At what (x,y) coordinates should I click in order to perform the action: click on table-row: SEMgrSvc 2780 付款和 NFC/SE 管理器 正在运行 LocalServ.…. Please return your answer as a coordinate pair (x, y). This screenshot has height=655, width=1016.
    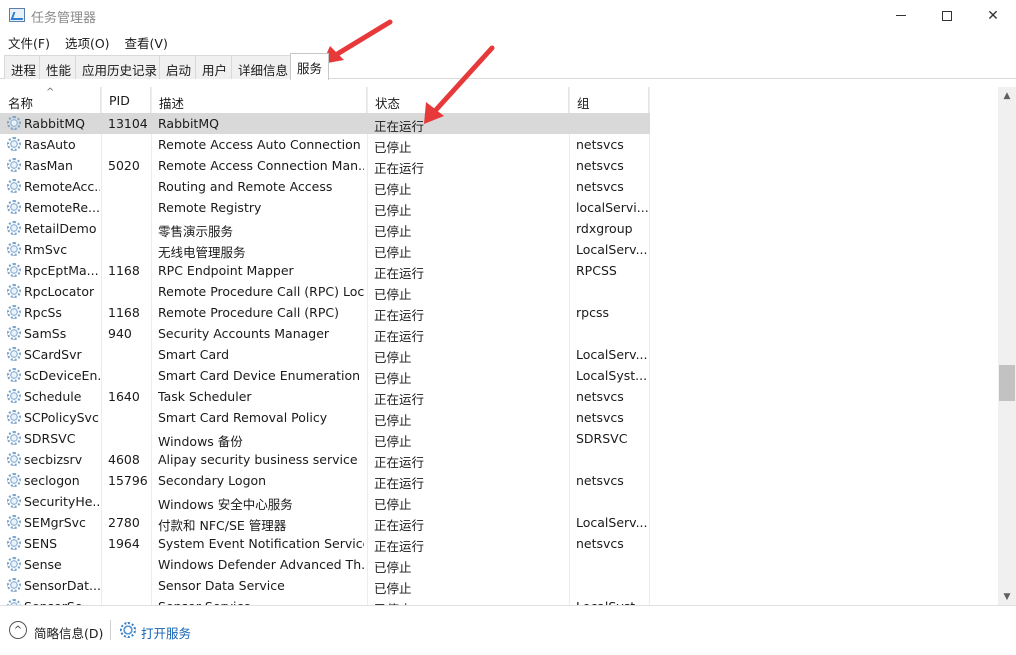
    Looking at the image, I should click on (325, 522).